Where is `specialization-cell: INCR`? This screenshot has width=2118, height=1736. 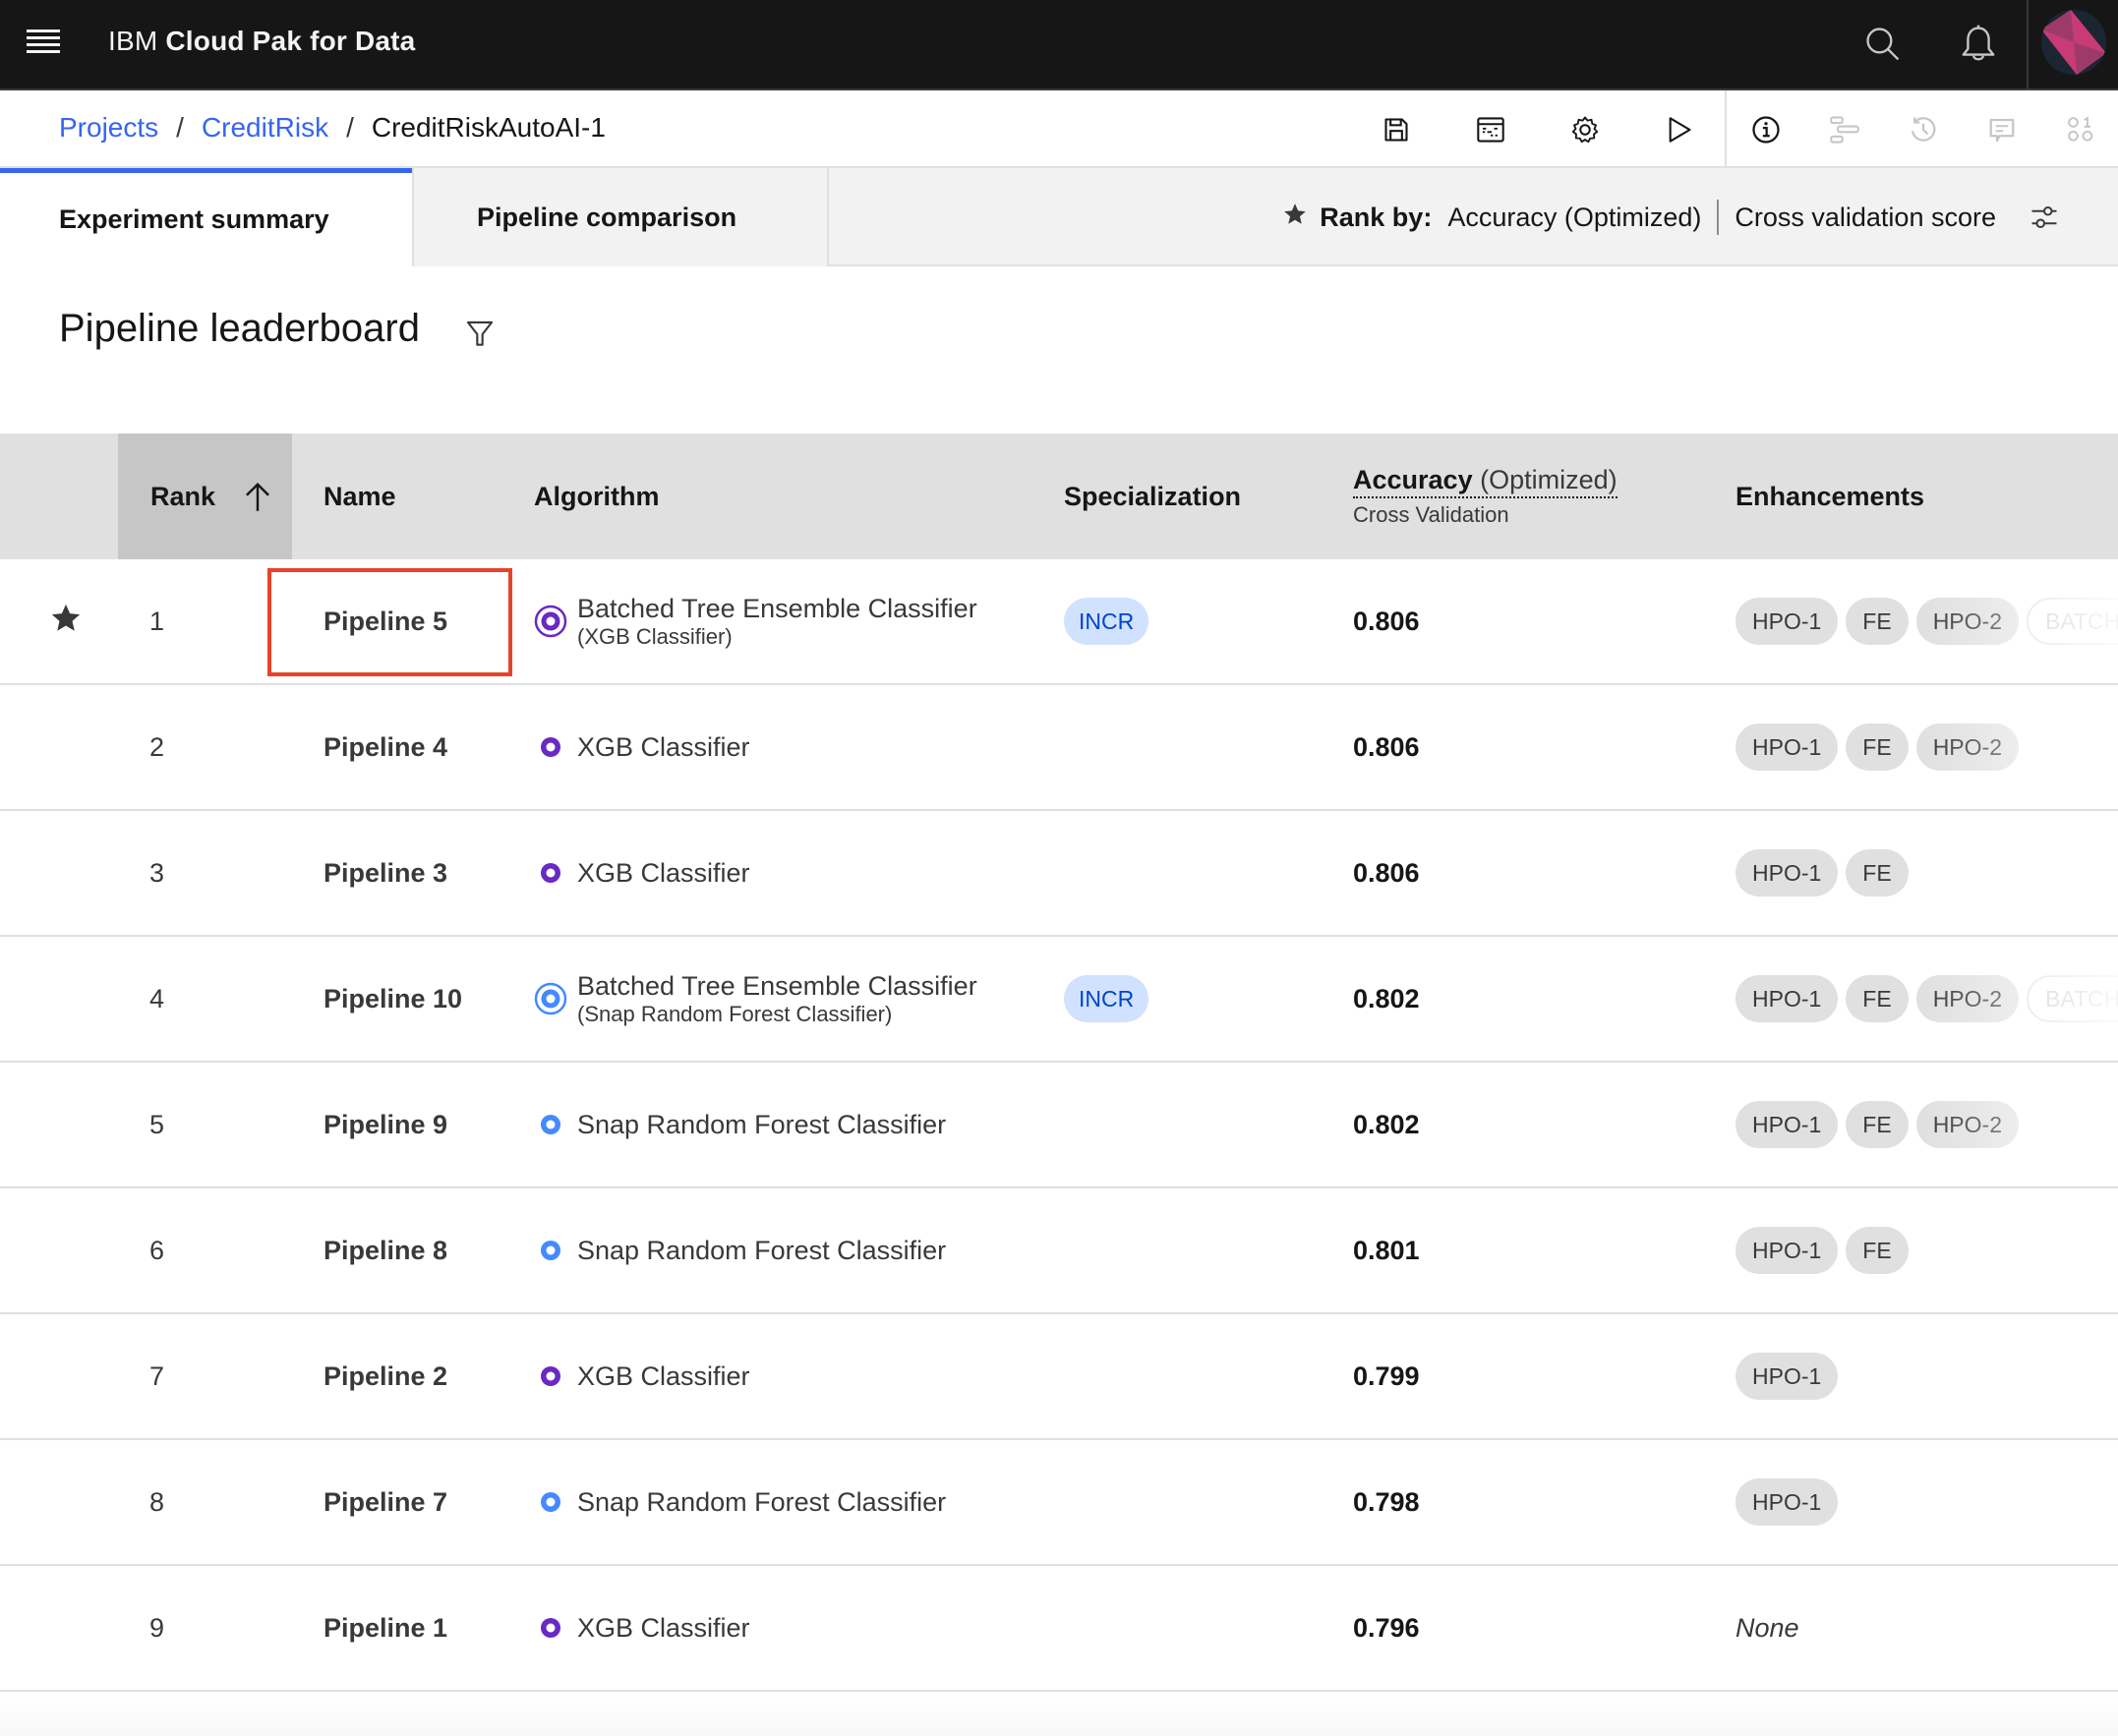 specialization-cell: INCR is located at coordinates (1106, 621).